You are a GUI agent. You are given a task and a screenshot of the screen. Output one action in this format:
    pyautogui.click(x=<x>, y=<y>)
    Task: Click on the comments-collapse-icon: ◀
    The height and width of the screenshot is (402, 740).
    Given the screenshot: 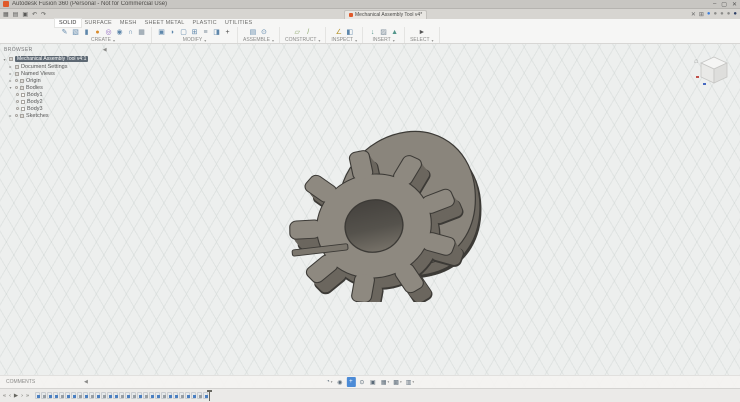 What is the action you would take?
    pyautogui.click(x=86, y=382)
    